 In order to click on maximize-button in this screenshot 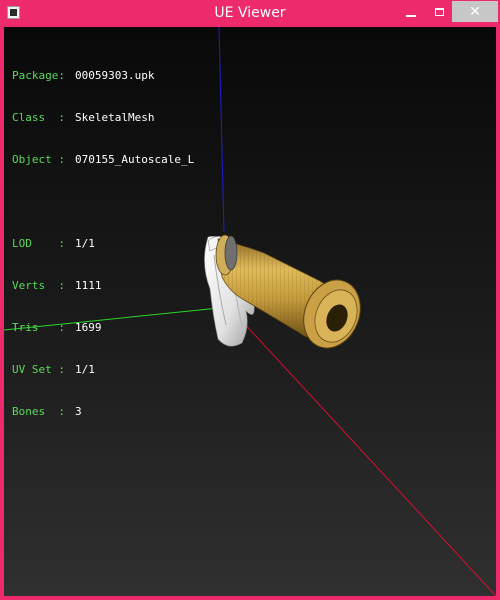, I will do `click(439, 11)`.